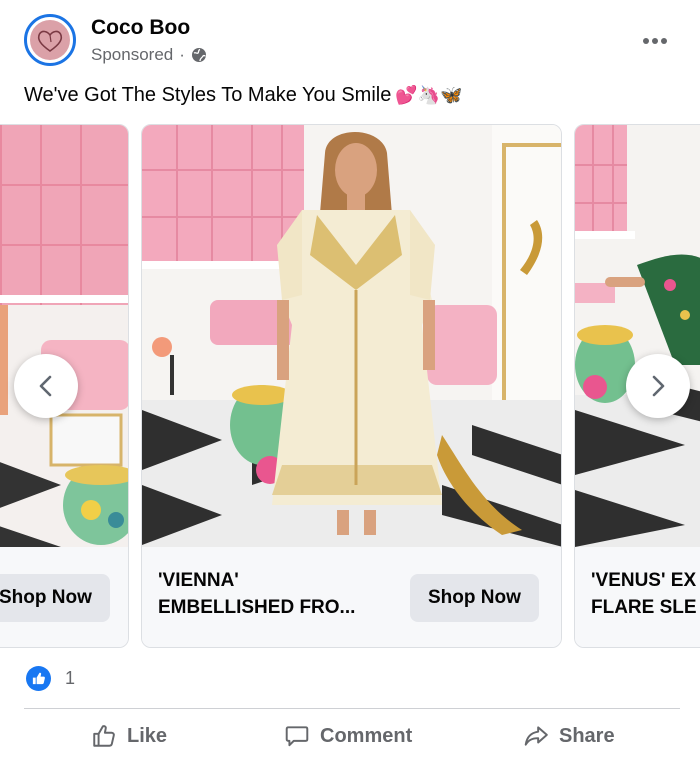 The height and width of the screenshot is (762, 700). Describe the element at coordinates (297, 736) in the screenshot. I see `comment-icon` at that location.